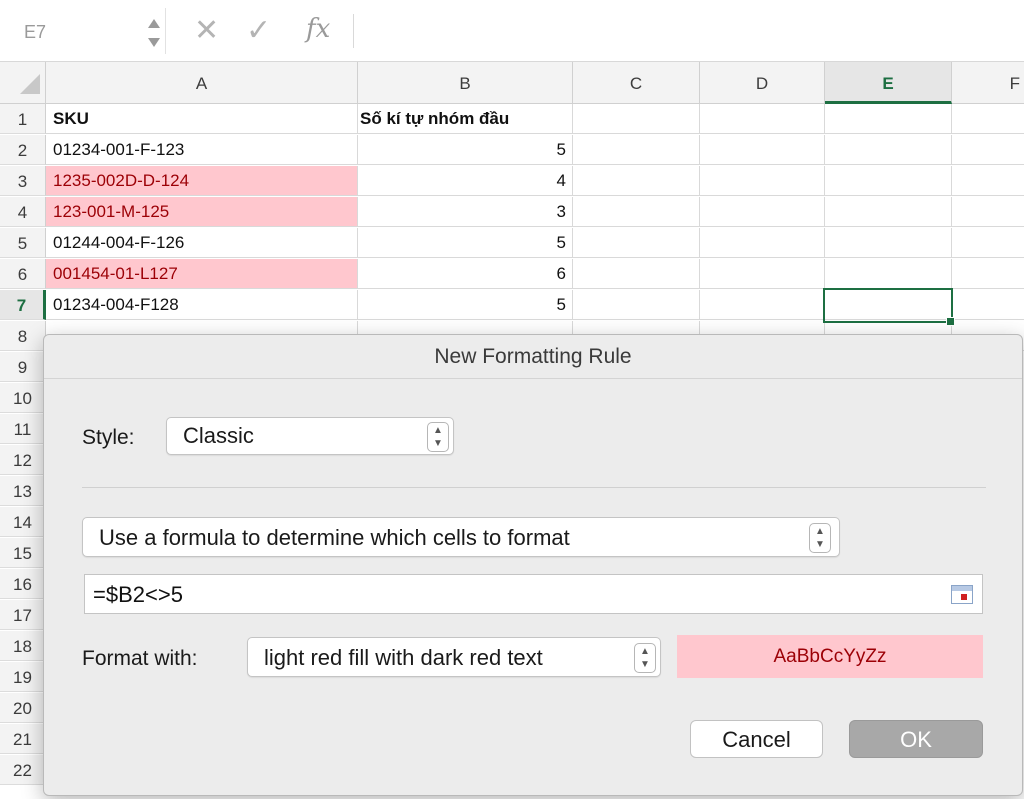  What do you see at coordinates (23, 367) in the screenshot?
I see `row-header: 9` at bounding box center [23, 367].